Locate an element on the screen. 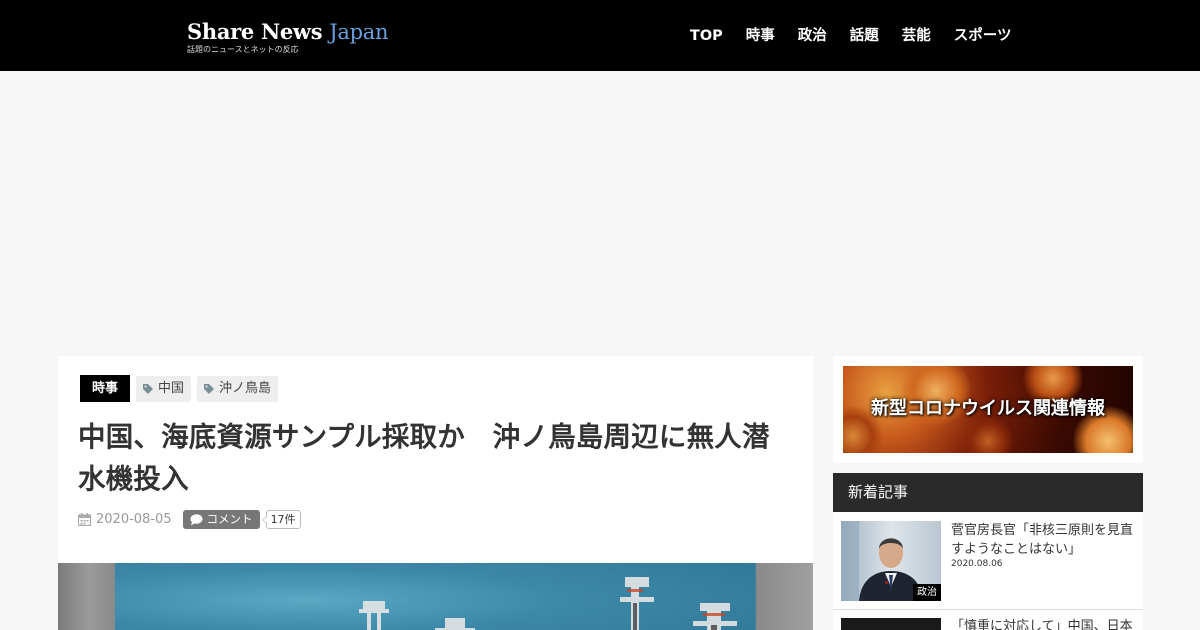 This screenshot has width=1200, height=630. list-item: 「慎重に対応して」中国、日本 is located at coordinates (988, 620).